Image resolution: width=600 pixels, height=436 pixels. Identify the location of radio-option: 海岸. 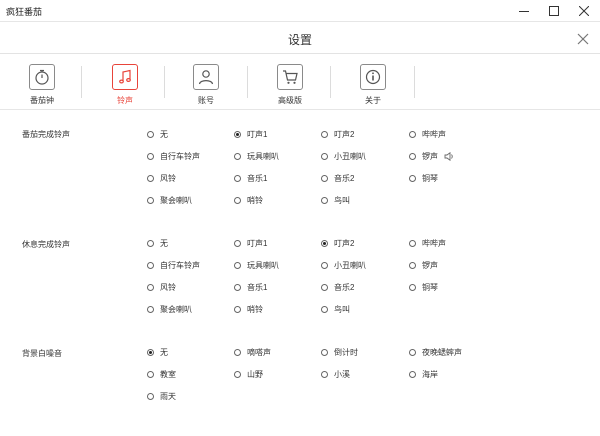
(423, 374).